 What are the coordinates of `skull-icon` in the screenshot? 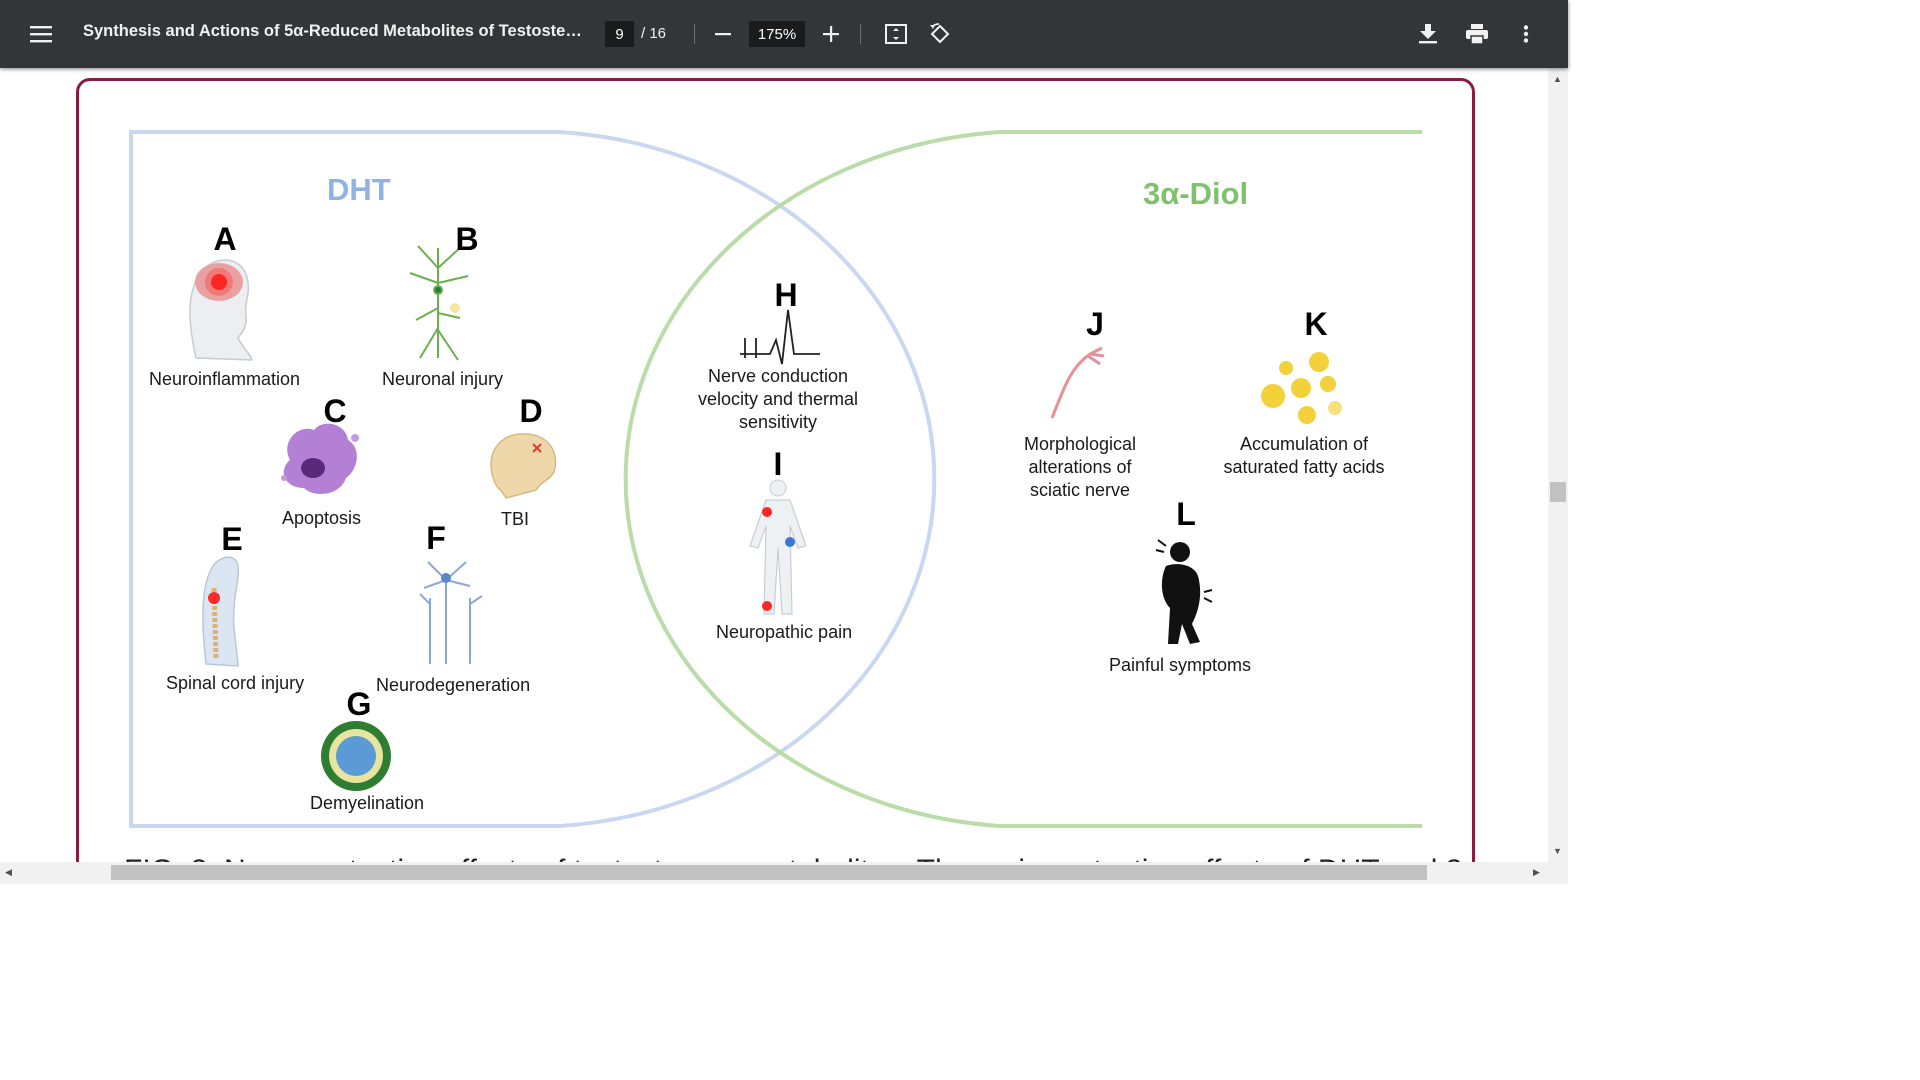 It's located at (523, 466).